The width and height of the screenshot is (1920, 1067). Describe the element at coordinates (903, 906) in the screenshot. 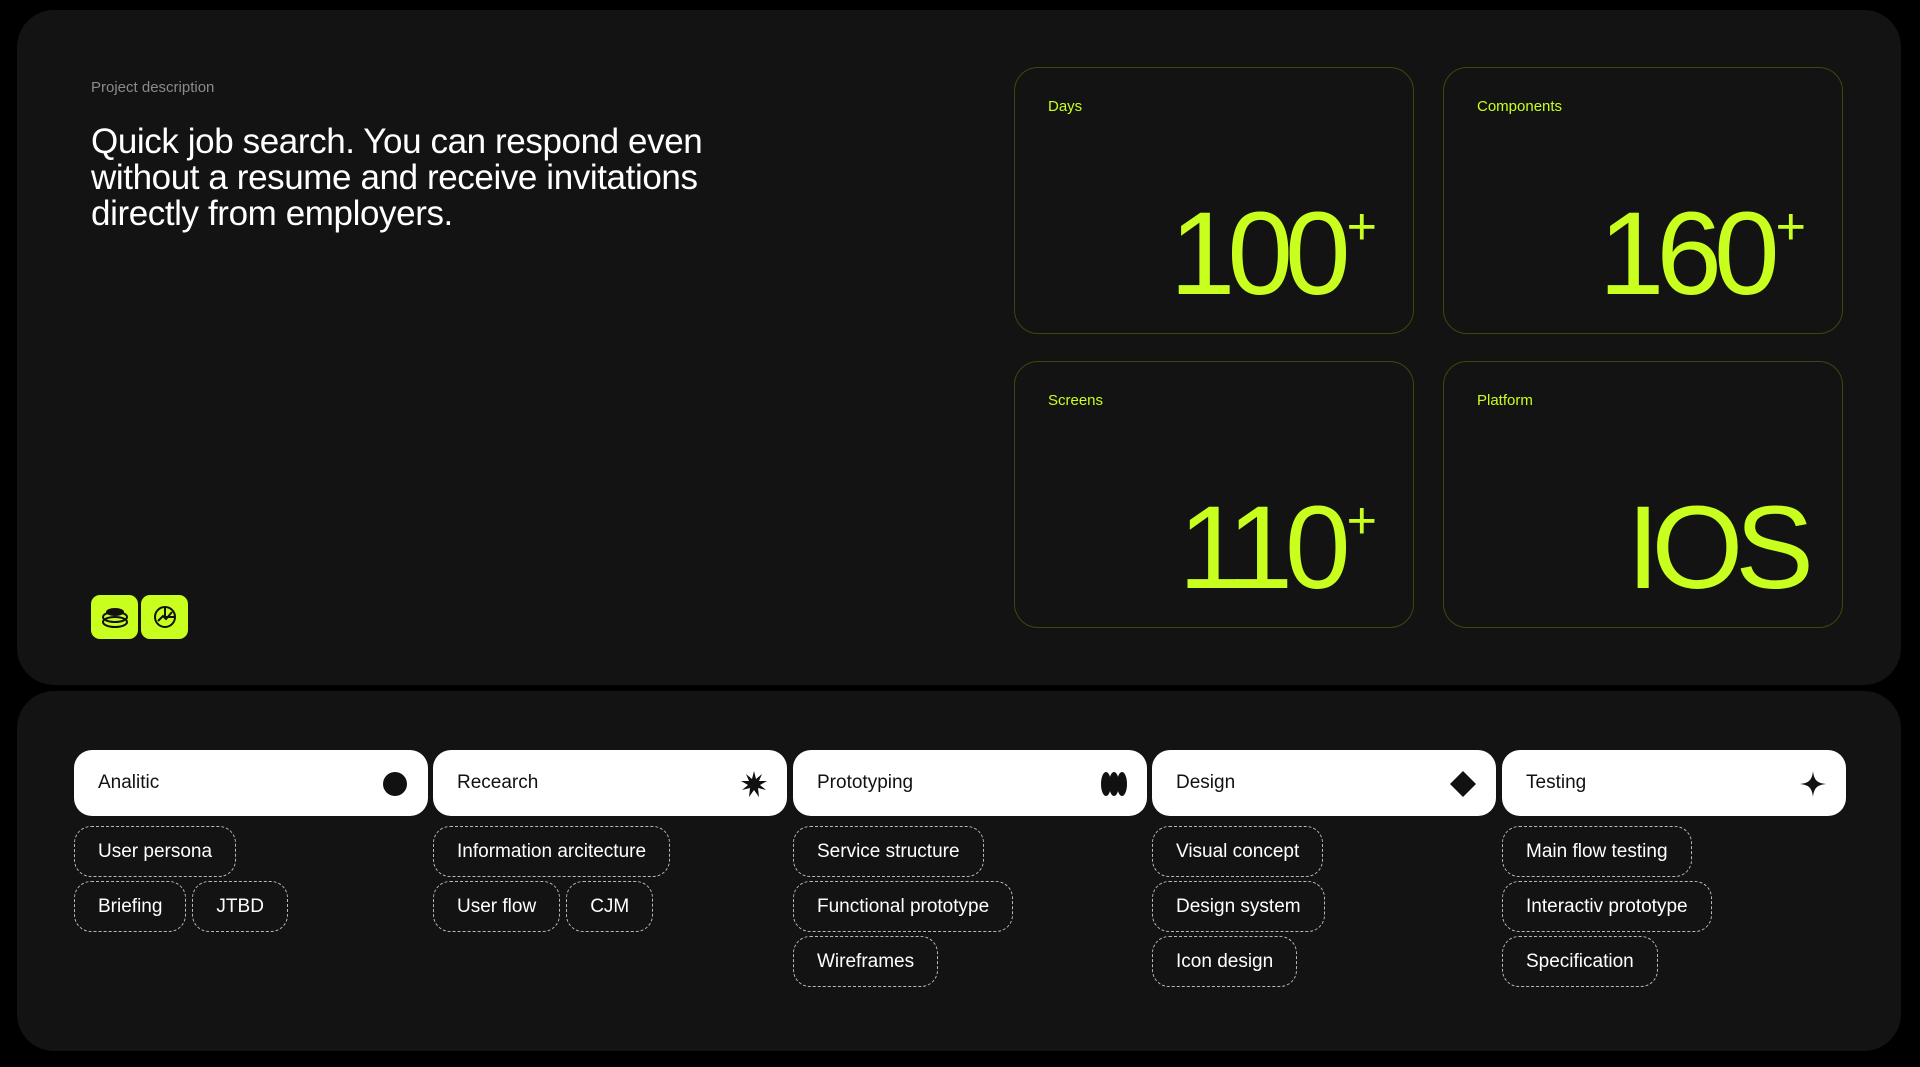

I see `tag: Functional prototype` at that location.